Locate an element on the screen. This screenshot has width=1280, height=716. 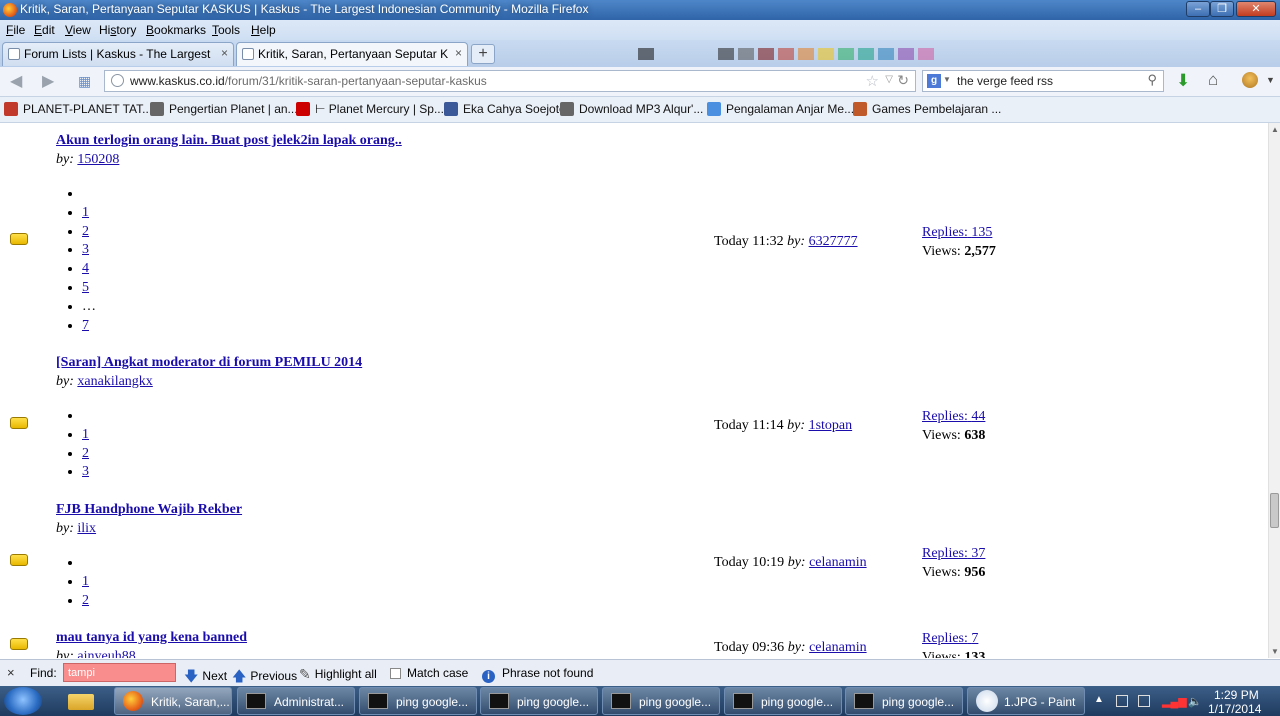
new-tab-button: + is located at coordinates (483, 54).